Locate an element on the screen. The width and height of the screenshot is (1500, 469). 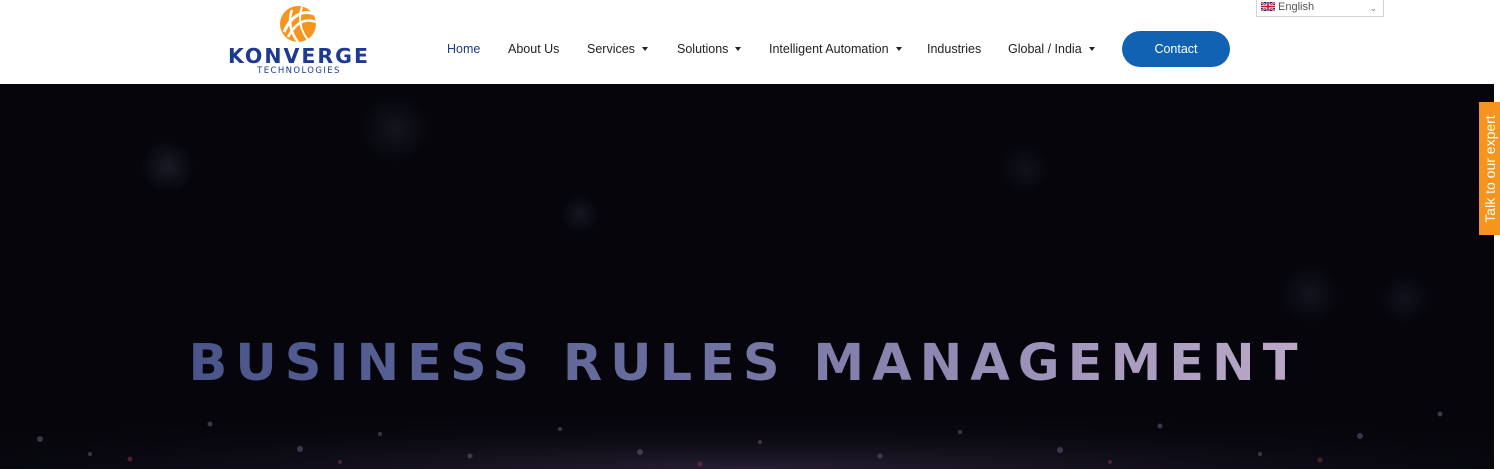
nav-about-us-label: About Us is located at coordinates (534, 49).